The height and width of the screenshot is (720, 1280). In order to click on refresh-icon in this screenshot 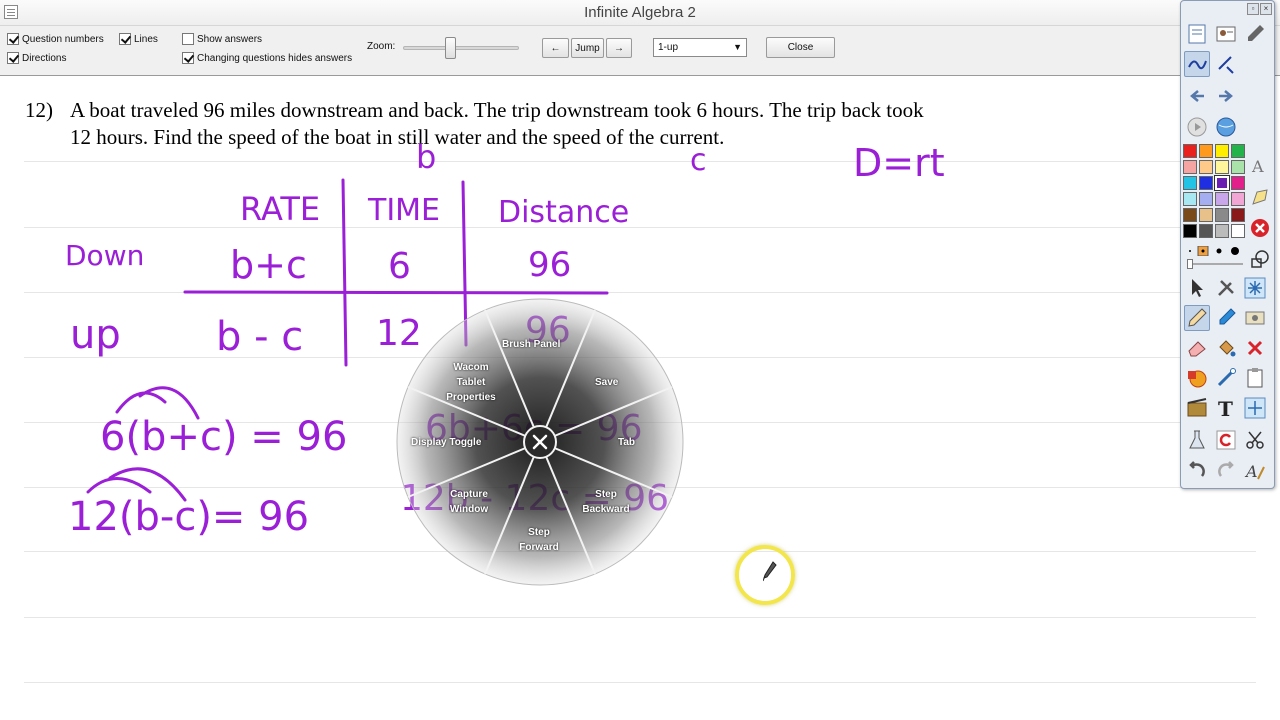, I will do `click(1226, 440)`.